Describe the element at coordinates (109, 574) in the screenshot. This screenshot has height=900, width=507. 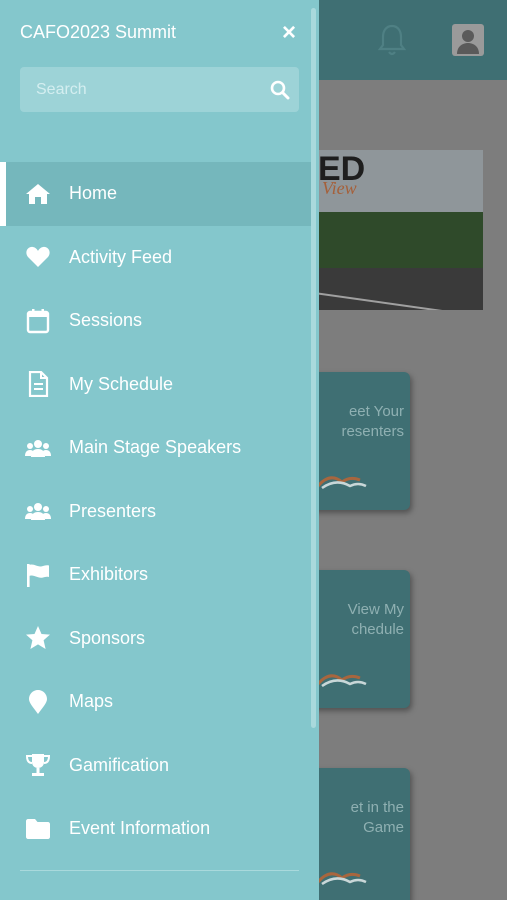
I see `nav-label: Exhibitors` at that location.